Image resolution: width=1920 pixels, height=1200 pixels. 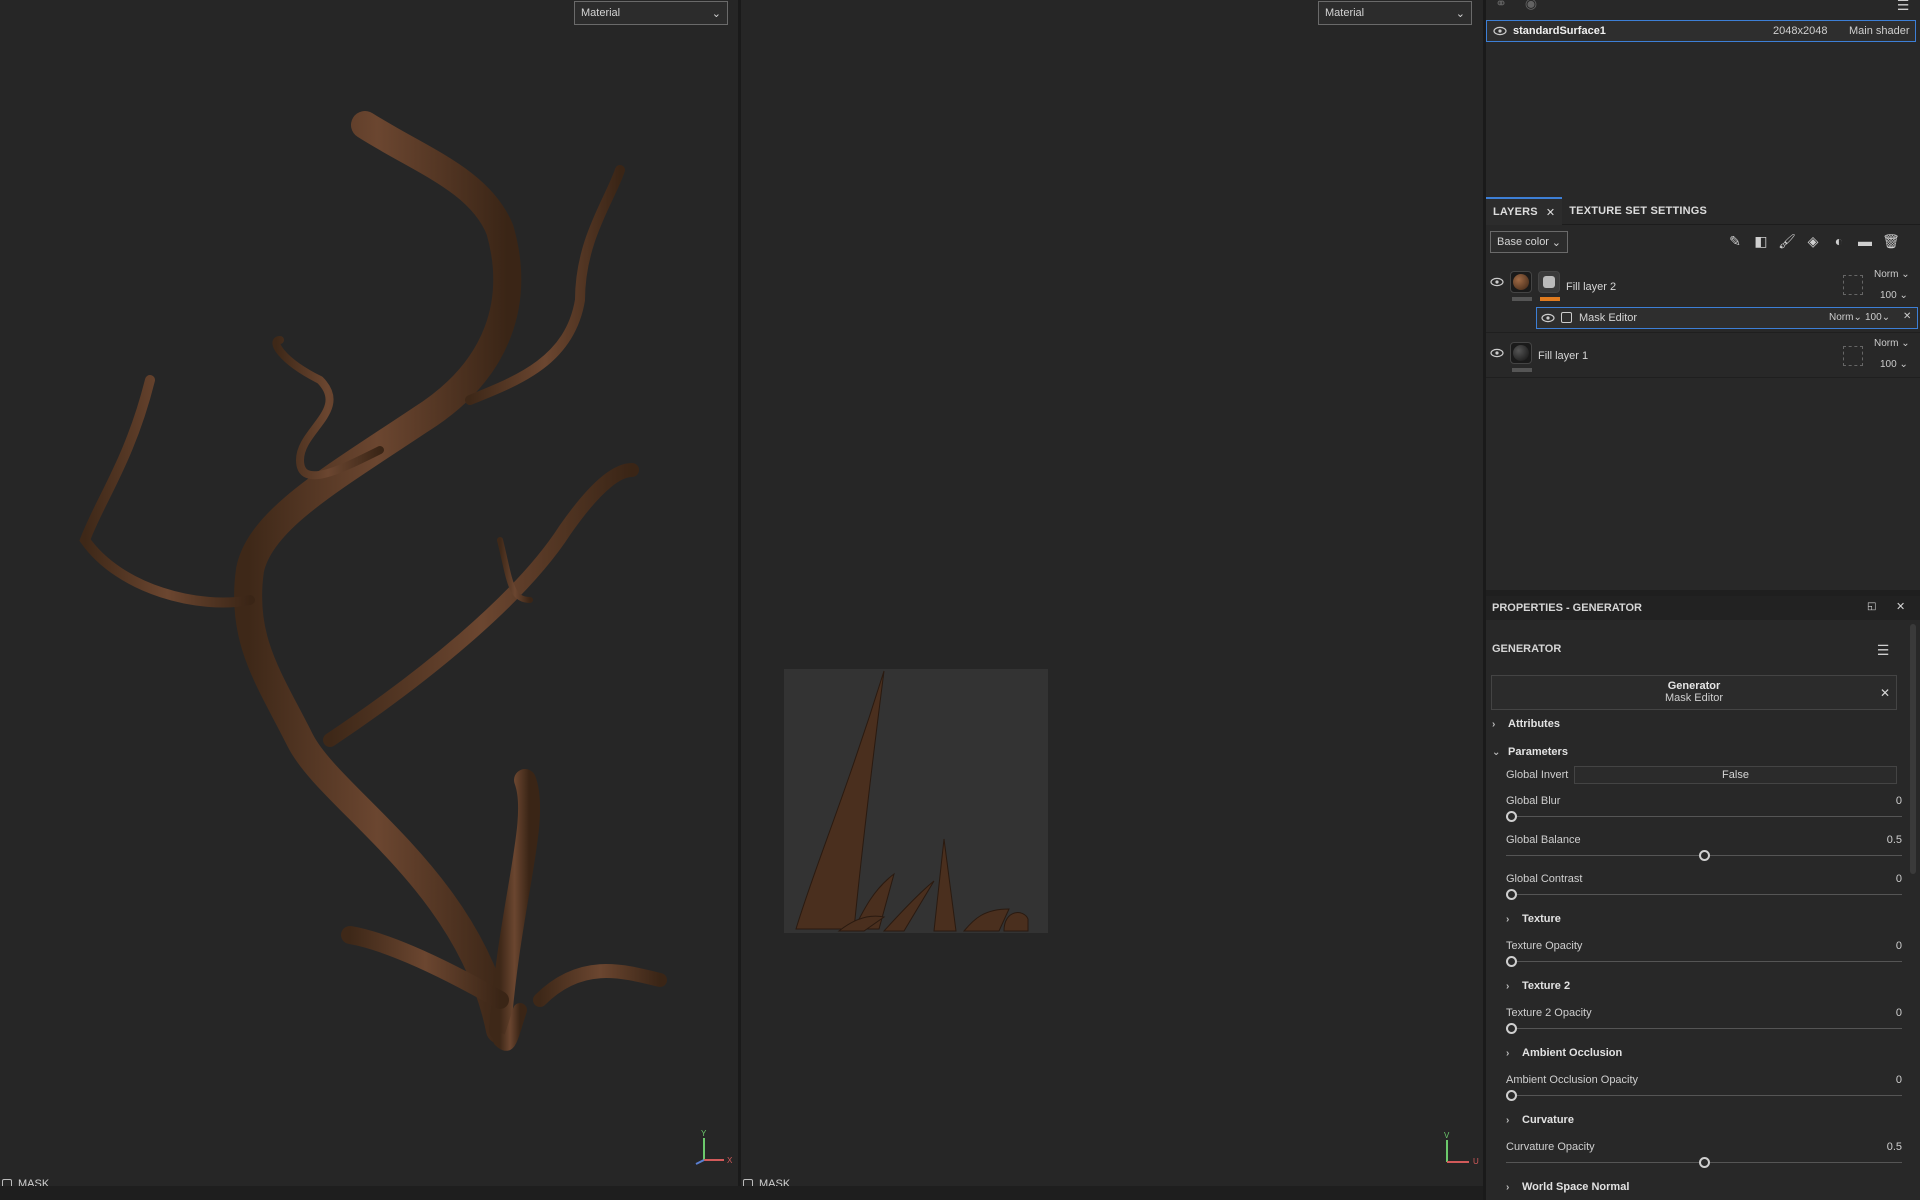 What do you see at coordinates (1841, 317) in the screenshot?
I see `blend-mode-value: Norm` at bounding box center [1841, 317].